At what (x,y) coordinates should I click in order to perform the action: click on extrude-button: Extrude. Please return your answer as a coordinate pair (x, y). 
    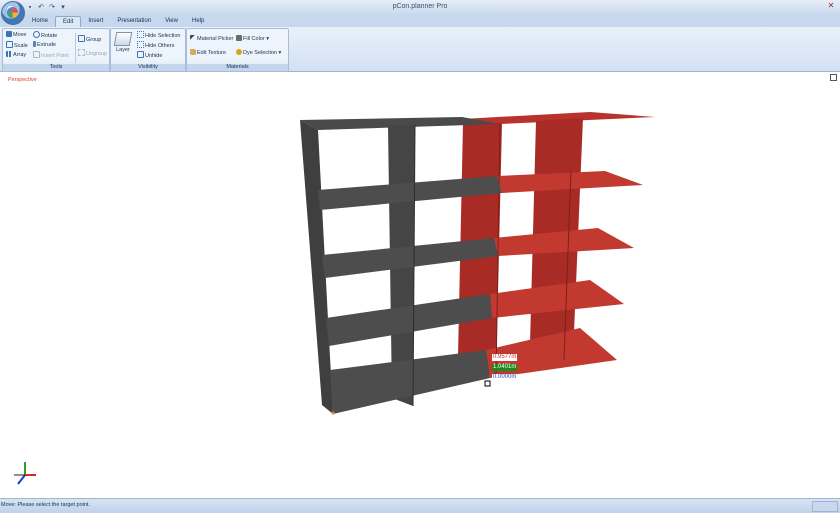
    Looking at the image, I should click on (44, 45).